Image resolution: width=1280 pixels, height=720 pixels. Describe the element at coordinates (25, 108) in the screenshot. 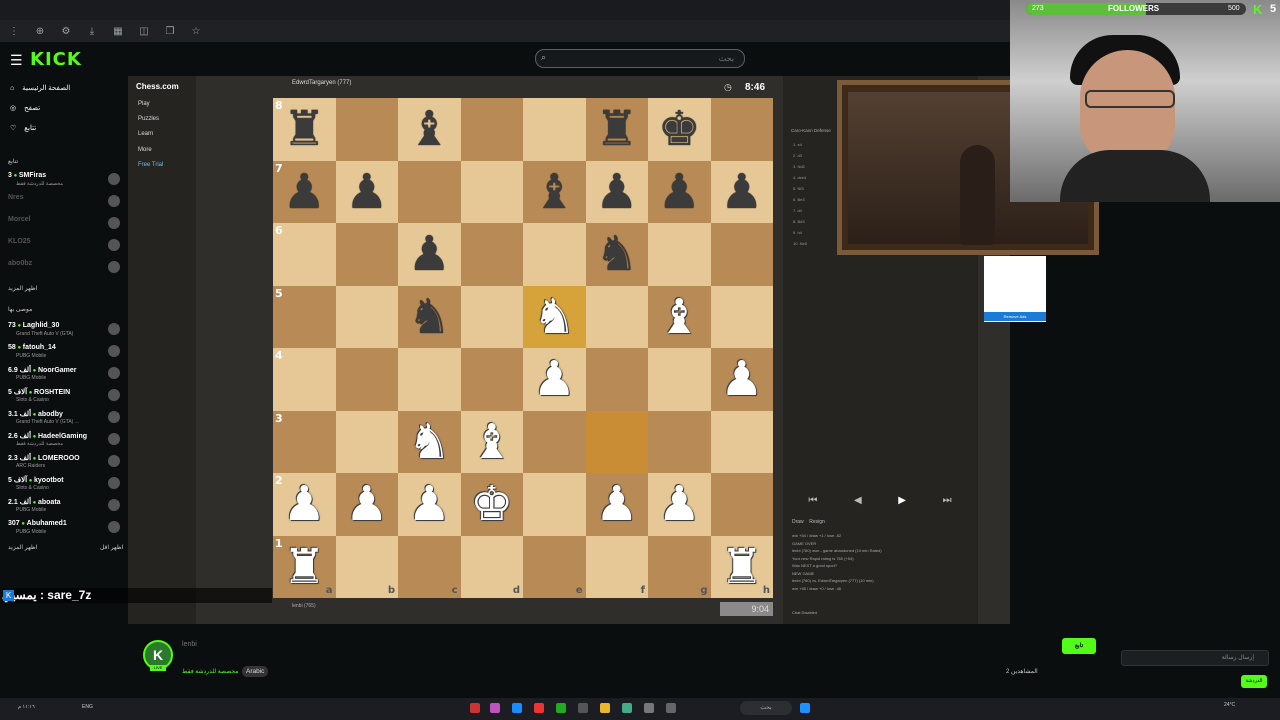

I see `nav-browse: ◎ تصفح` at that location.